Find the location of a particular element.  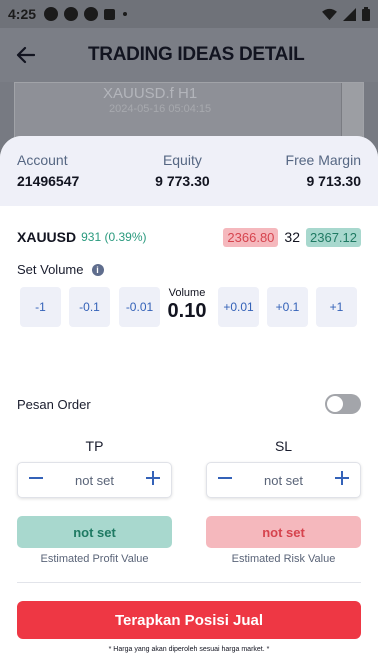

free-margin-value: 9 713.30 is located at coordinates (333, 181).